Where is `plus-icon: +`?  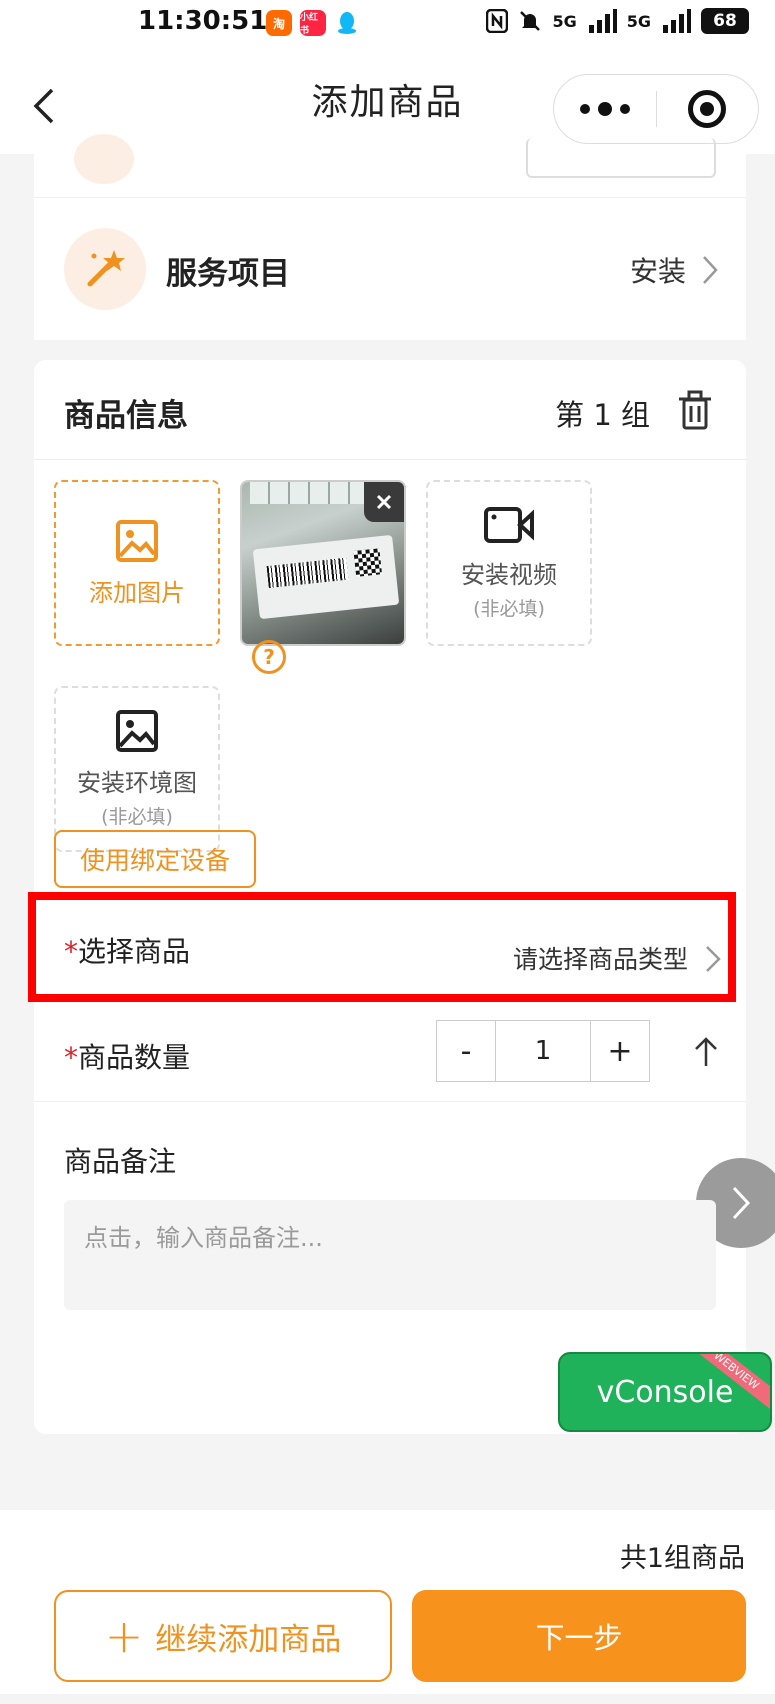
plus-icon: + is located at coordinates (124, 1636).